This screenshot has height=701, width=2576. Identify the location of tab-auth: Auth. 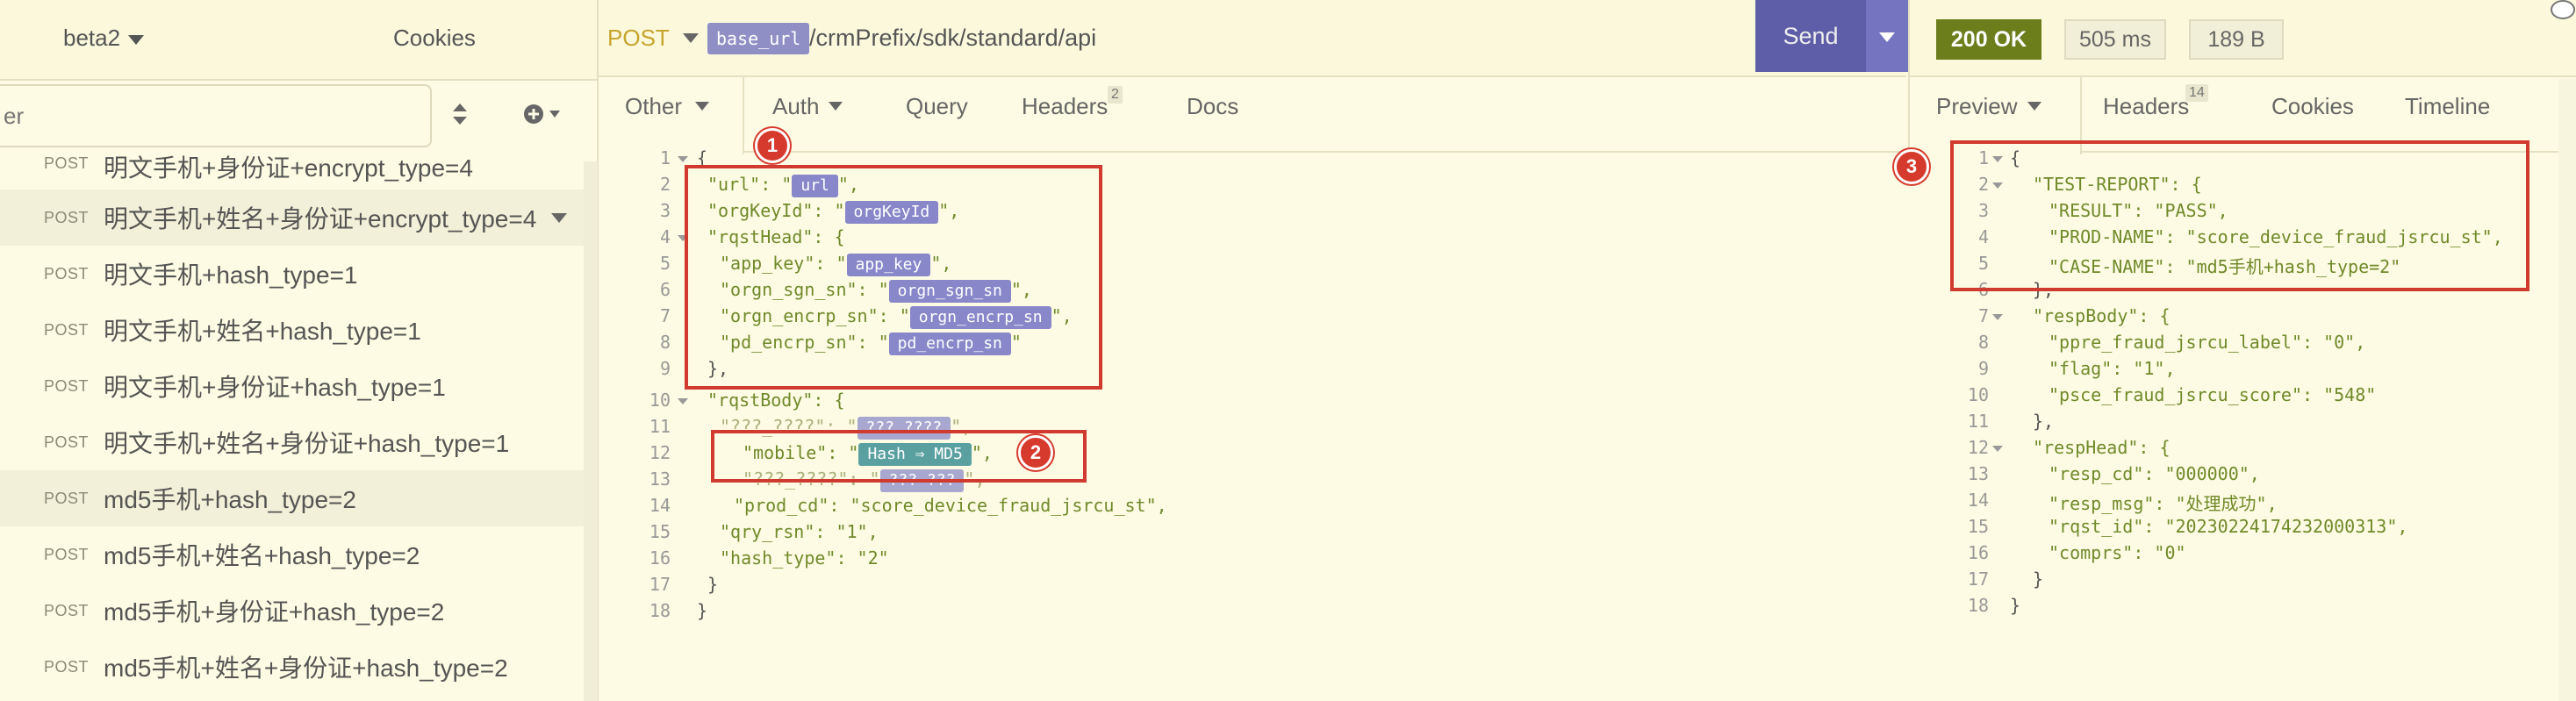
(796, 106).